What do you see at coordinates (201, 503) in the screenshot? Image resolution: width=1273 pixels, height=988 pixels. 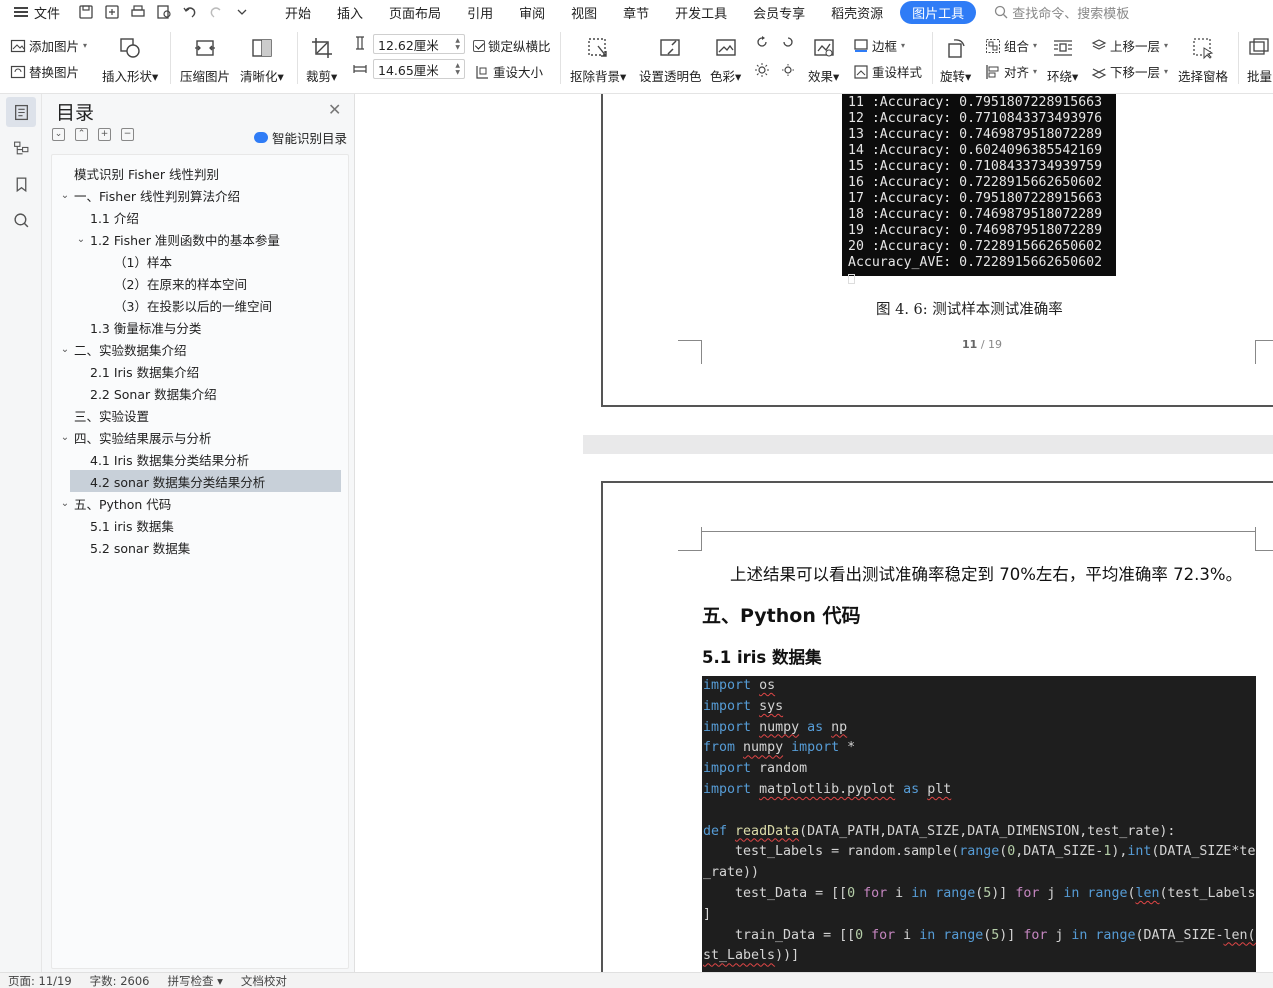 I see `toc-item: ⌄ 五、Python 代码` at bounding box center [201, 503].